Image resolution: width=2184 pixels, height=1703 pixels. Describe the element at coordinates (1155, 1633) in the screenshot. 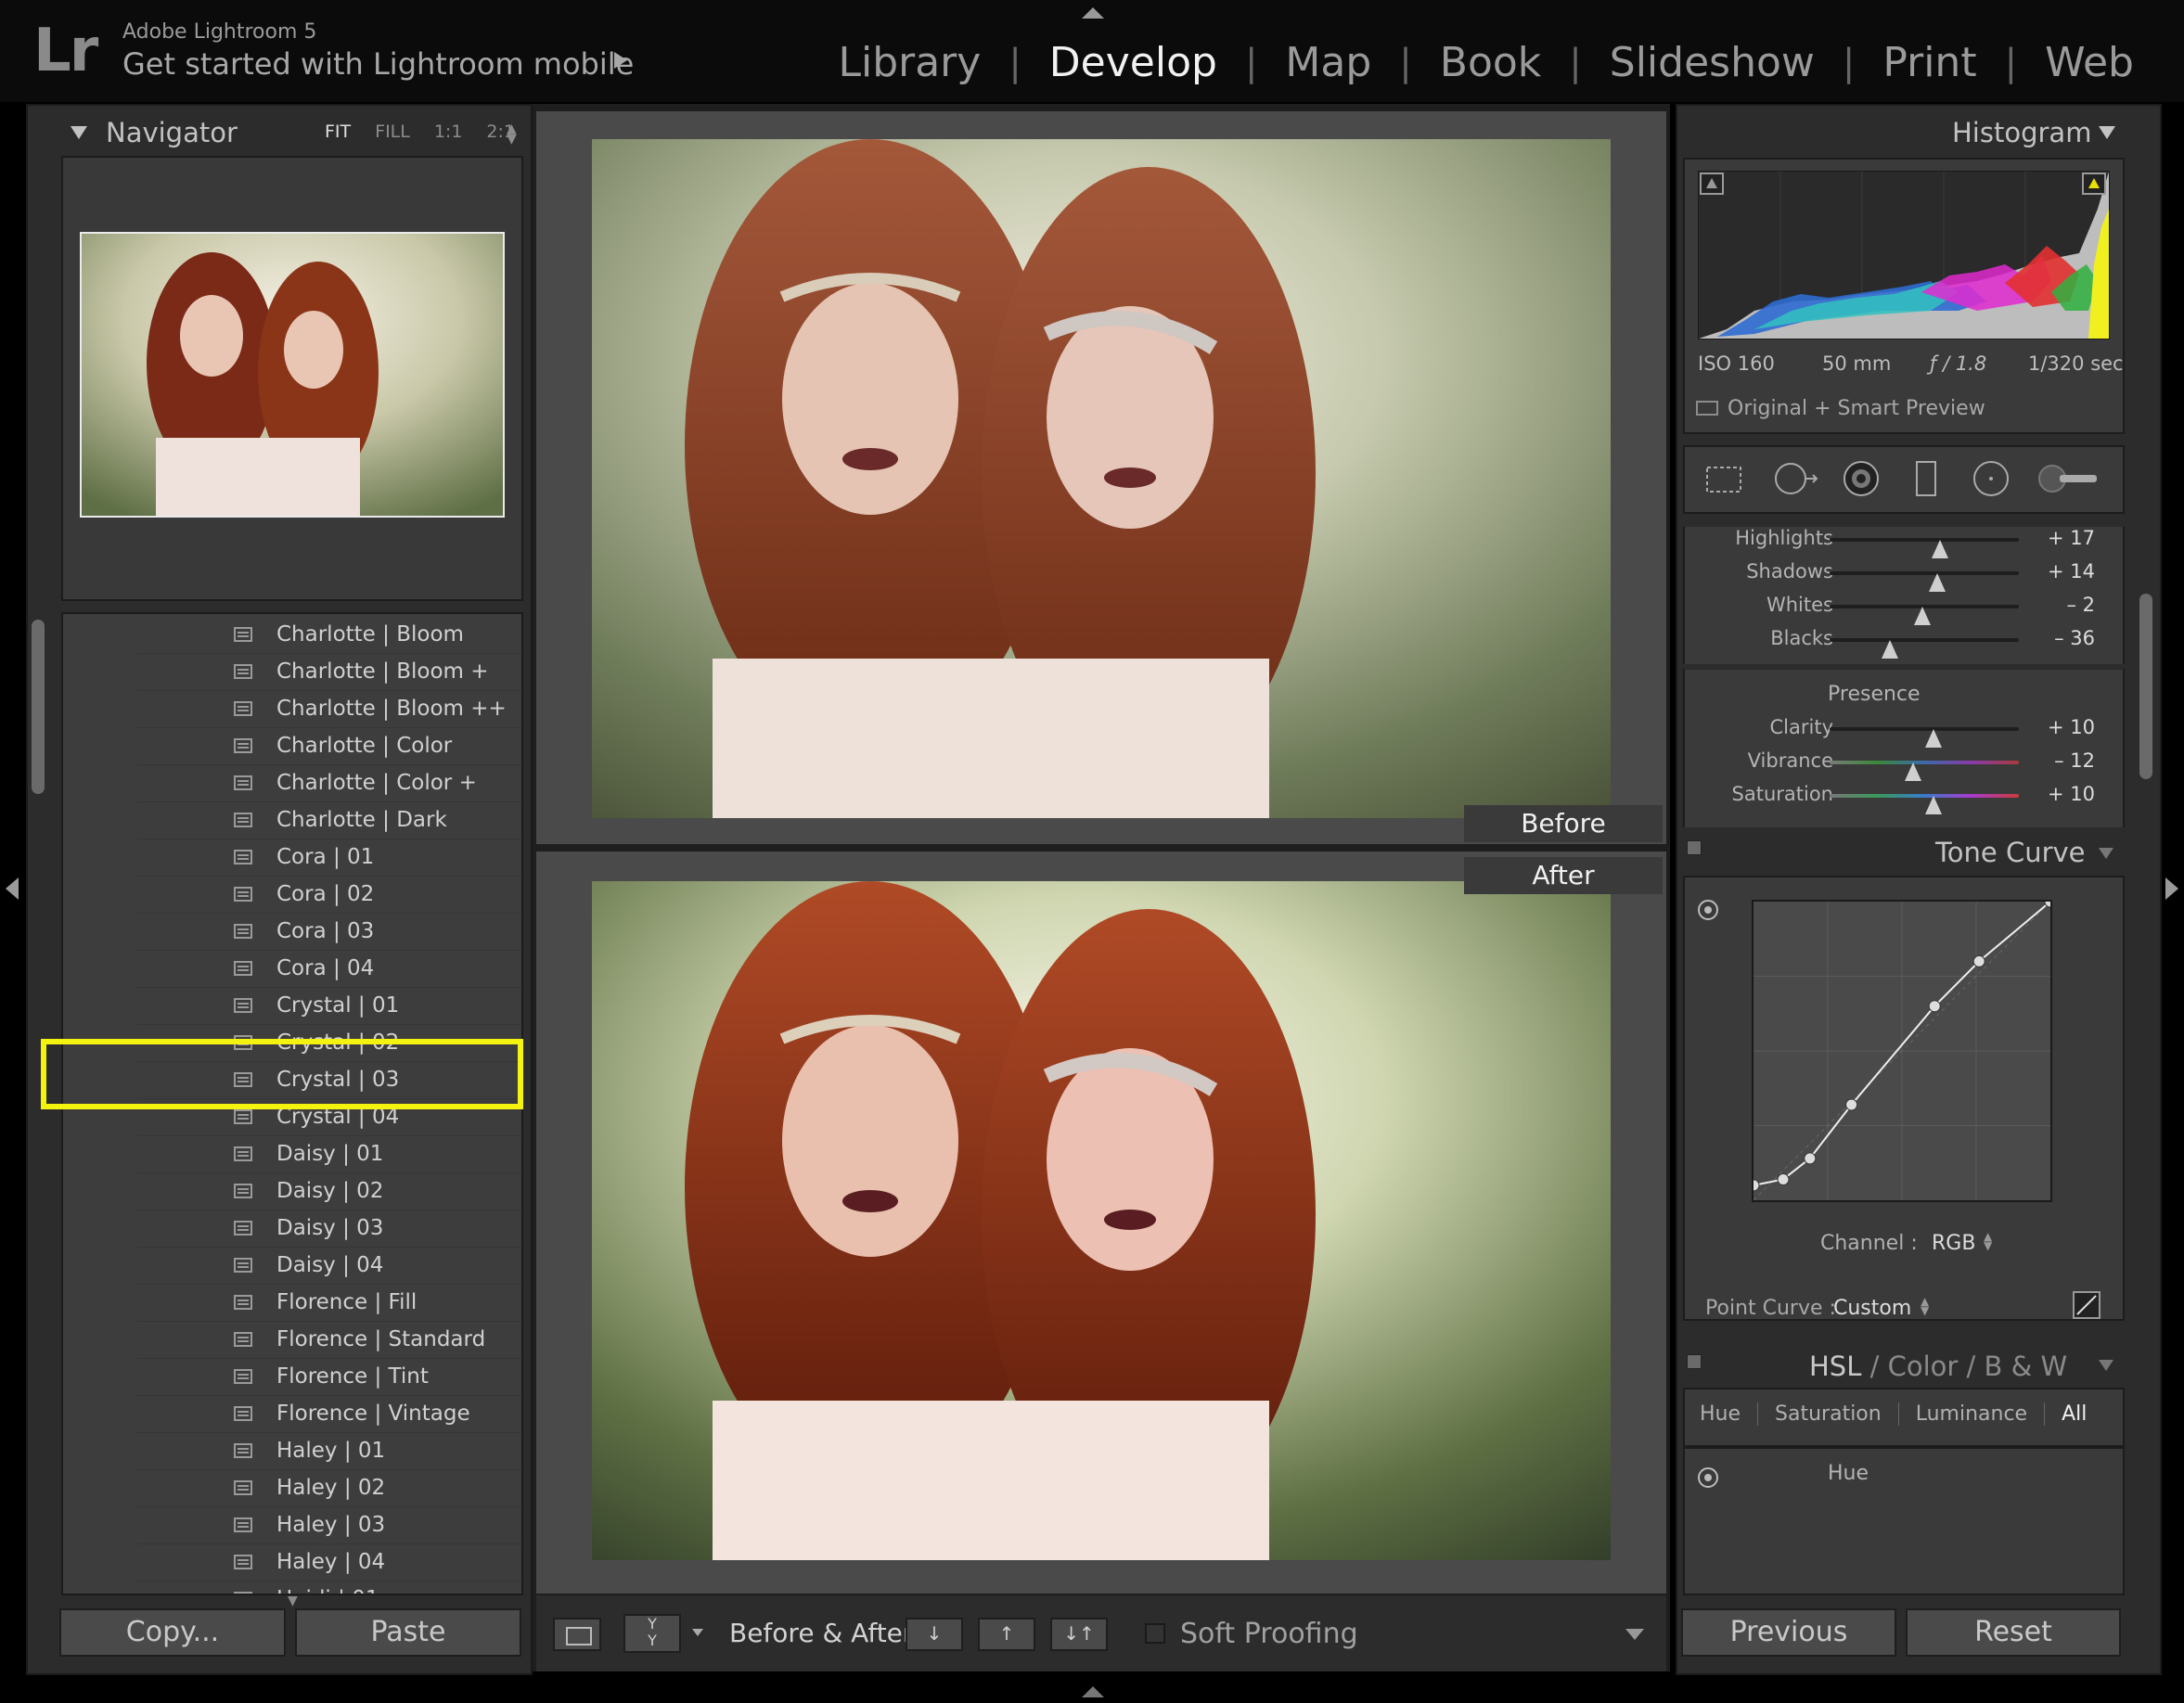

I see `soft-proofing-checkbox` at that location.